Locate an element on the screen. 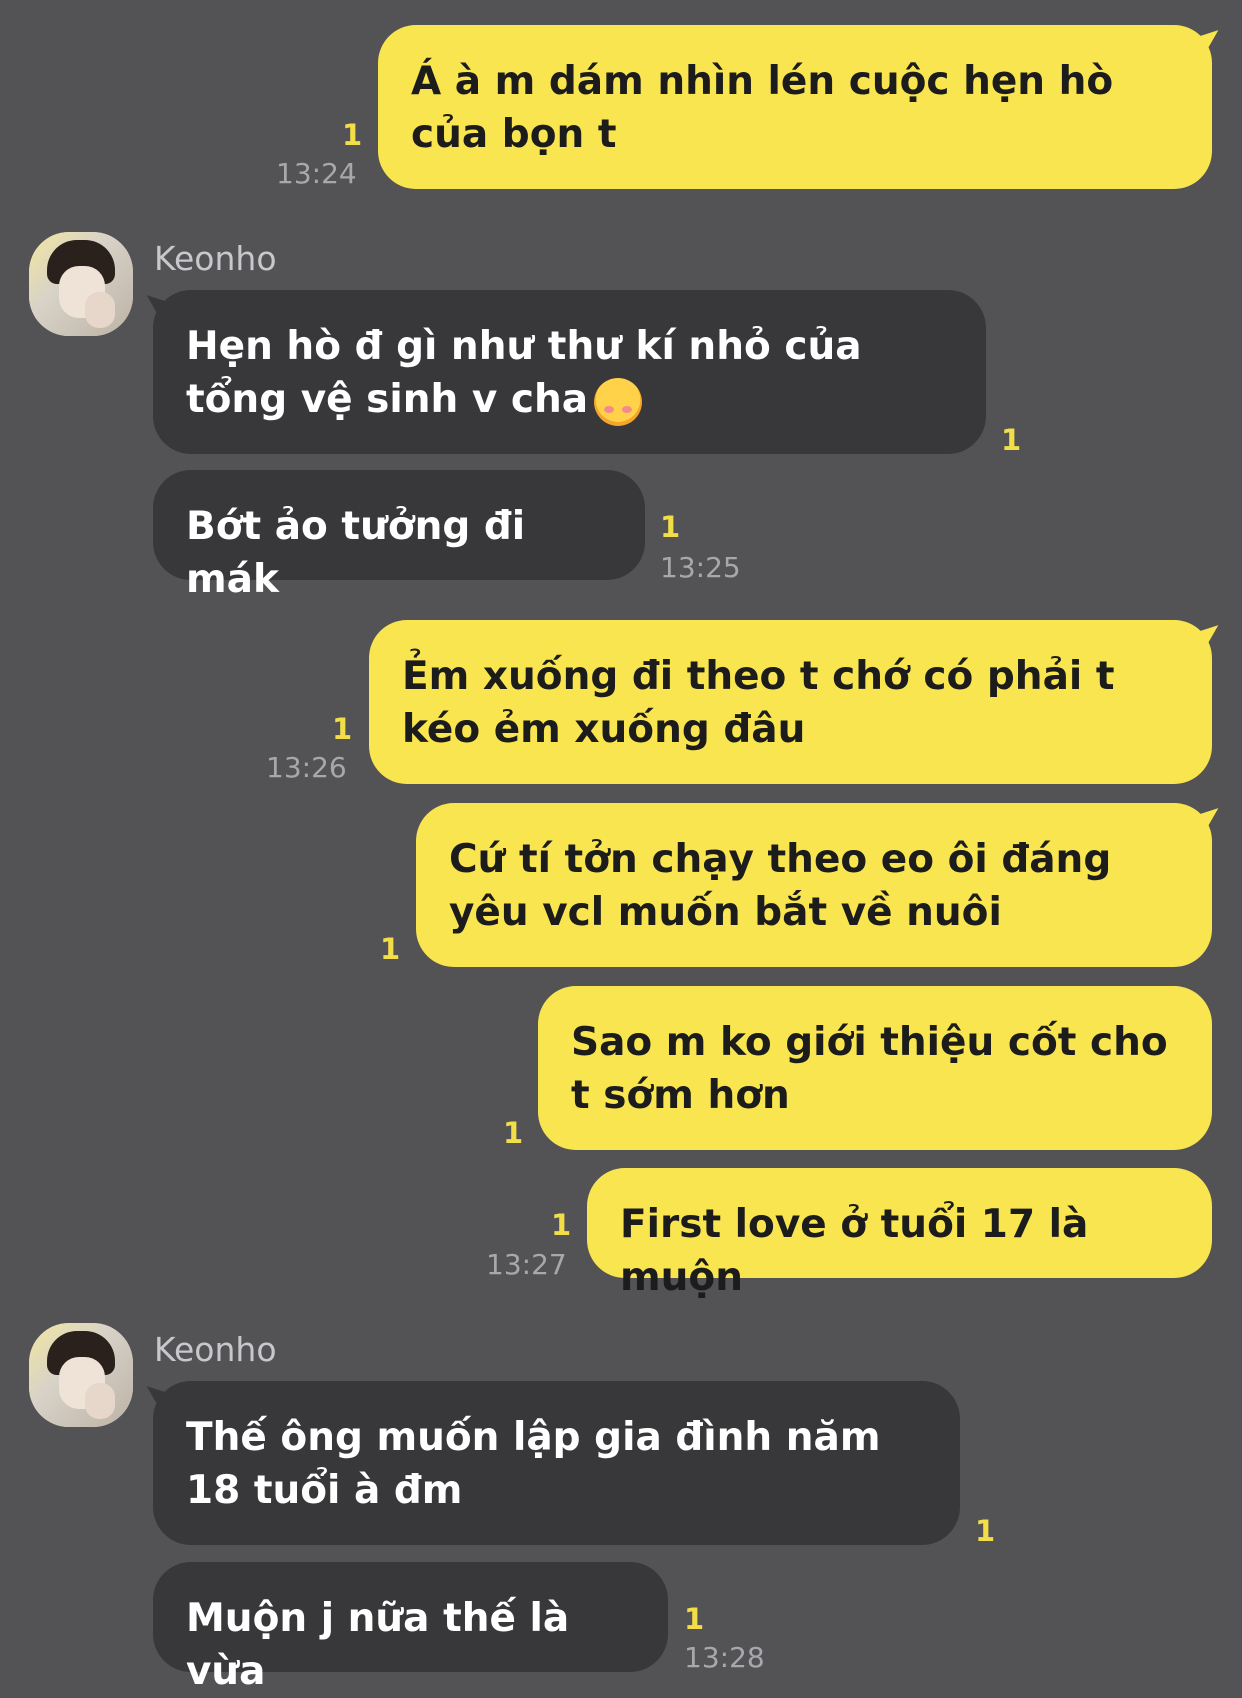  message-timestamp: 13:24 is located at coordinates (316, 173).